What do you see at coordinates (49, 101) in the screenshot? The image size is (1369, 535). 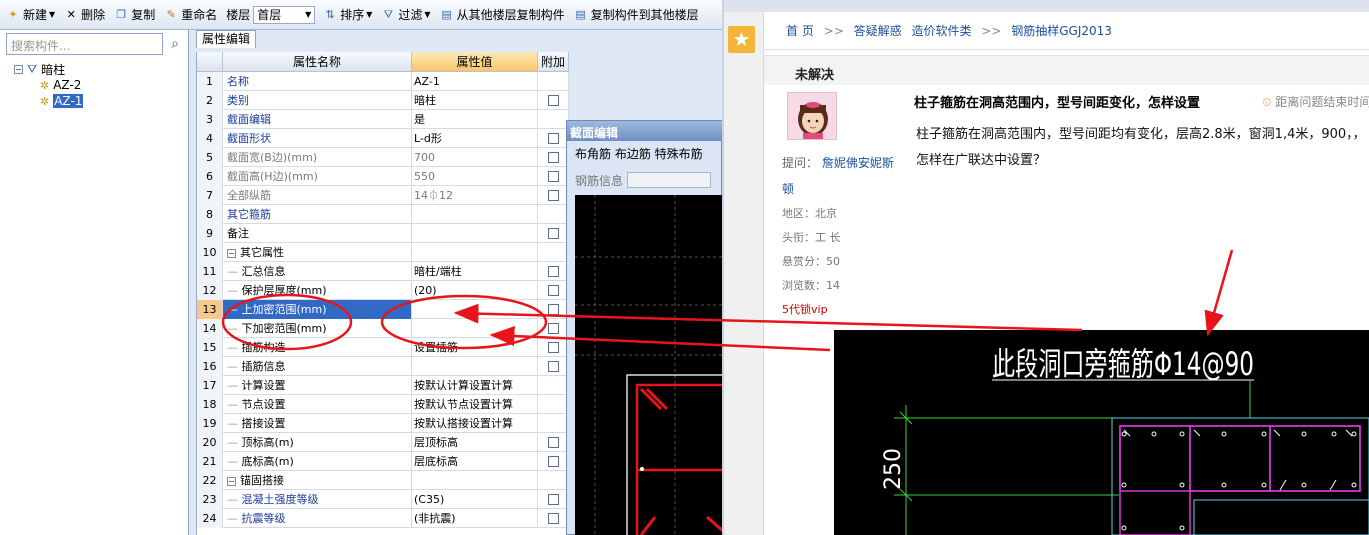 I see `tree-item-az1: ✲ AZ-1` at bounding box center [49, 101].